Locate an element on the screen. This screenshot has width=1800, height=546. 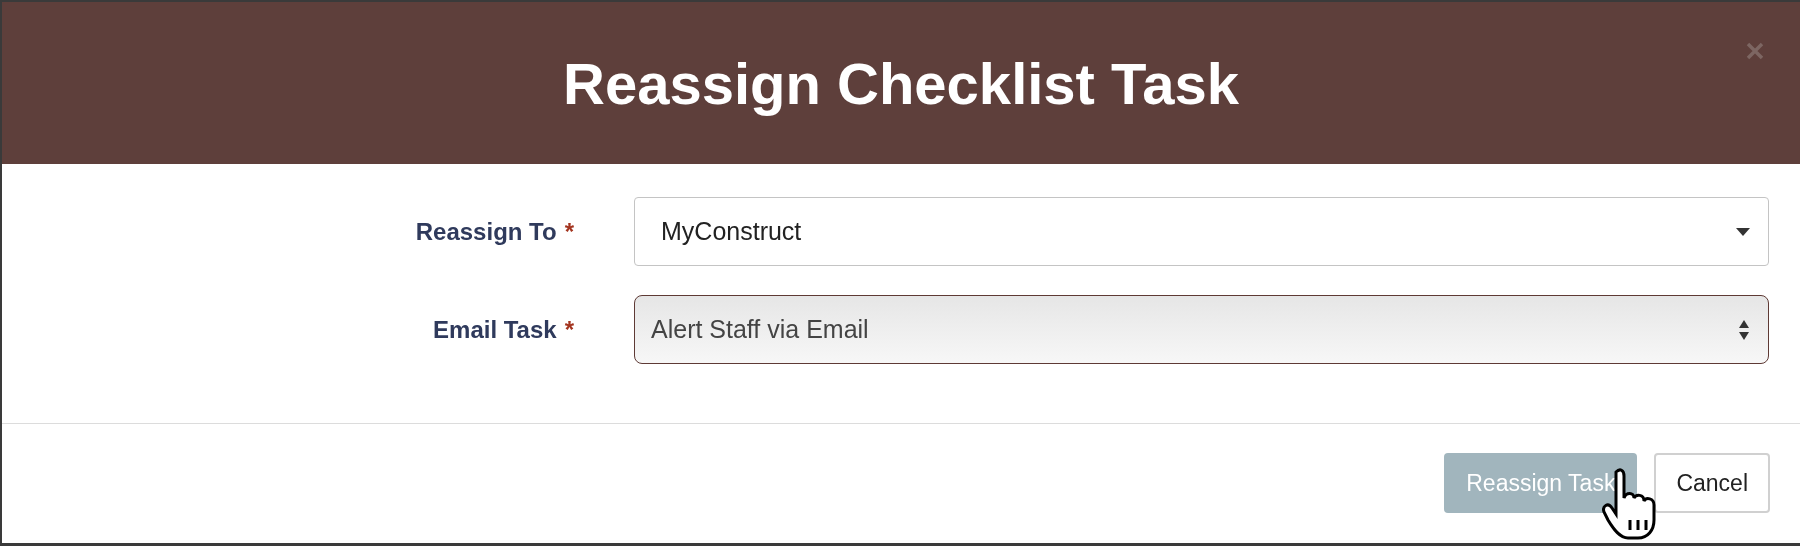
cancel-button: Cancel is located at coordinates (1712, 483).